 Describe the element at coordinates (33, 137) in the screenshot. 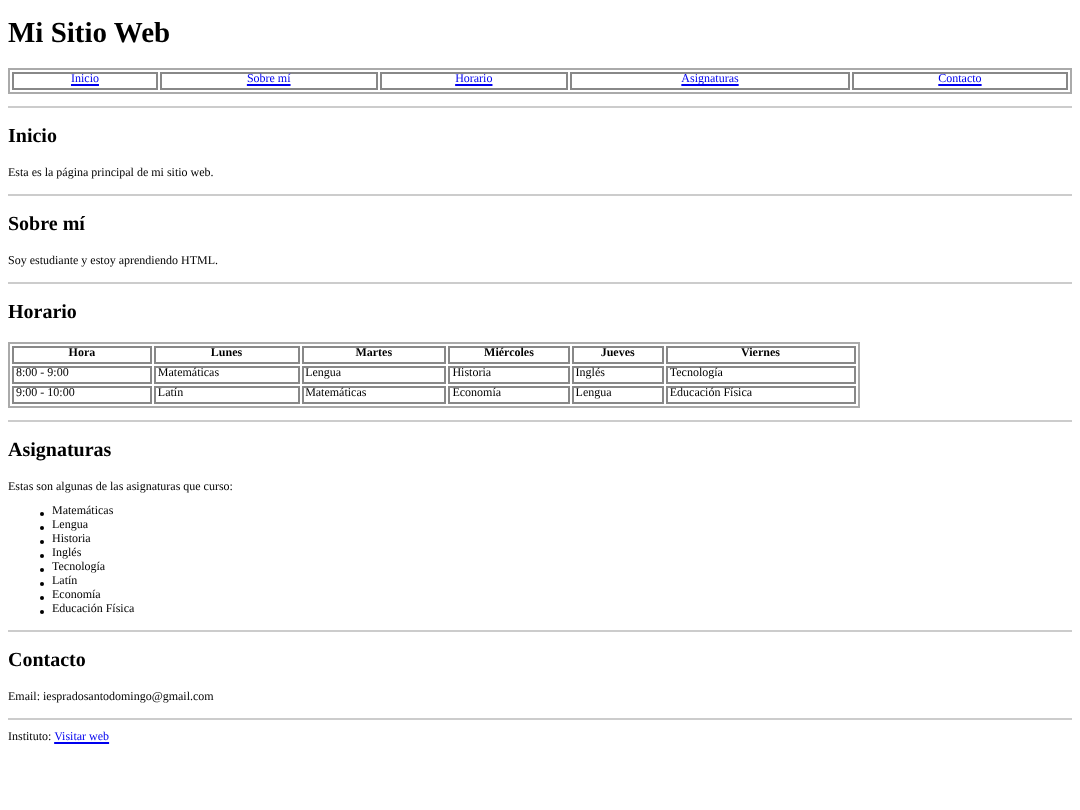

I see `section-heading: Inicio` at that location.